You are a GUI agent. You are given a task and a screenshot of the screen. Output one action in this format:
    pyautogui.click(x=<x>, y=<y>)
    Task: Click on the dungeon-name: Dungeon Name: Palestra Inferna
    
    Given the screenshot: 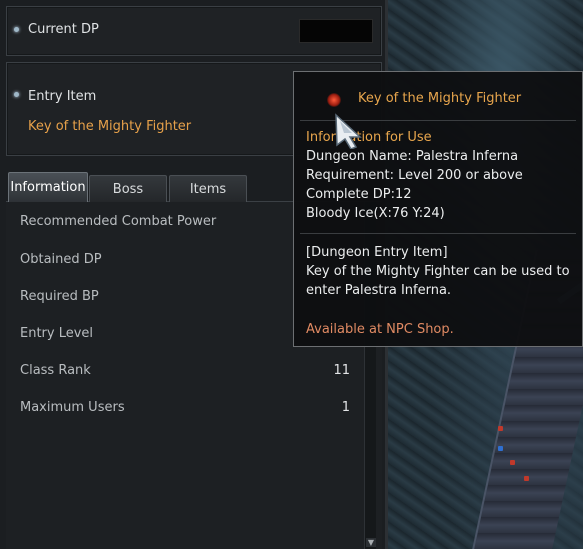 What is the action you would take?
    pyautogui.click(x=412, y=156)
    